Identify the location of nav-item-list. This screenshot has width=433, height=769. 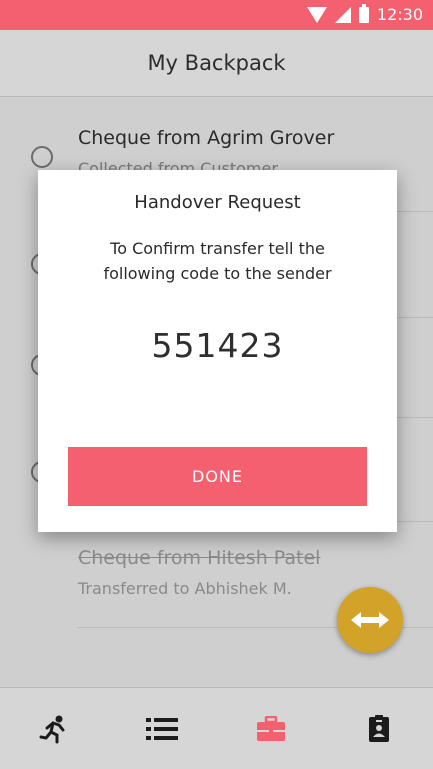
(162, 729).